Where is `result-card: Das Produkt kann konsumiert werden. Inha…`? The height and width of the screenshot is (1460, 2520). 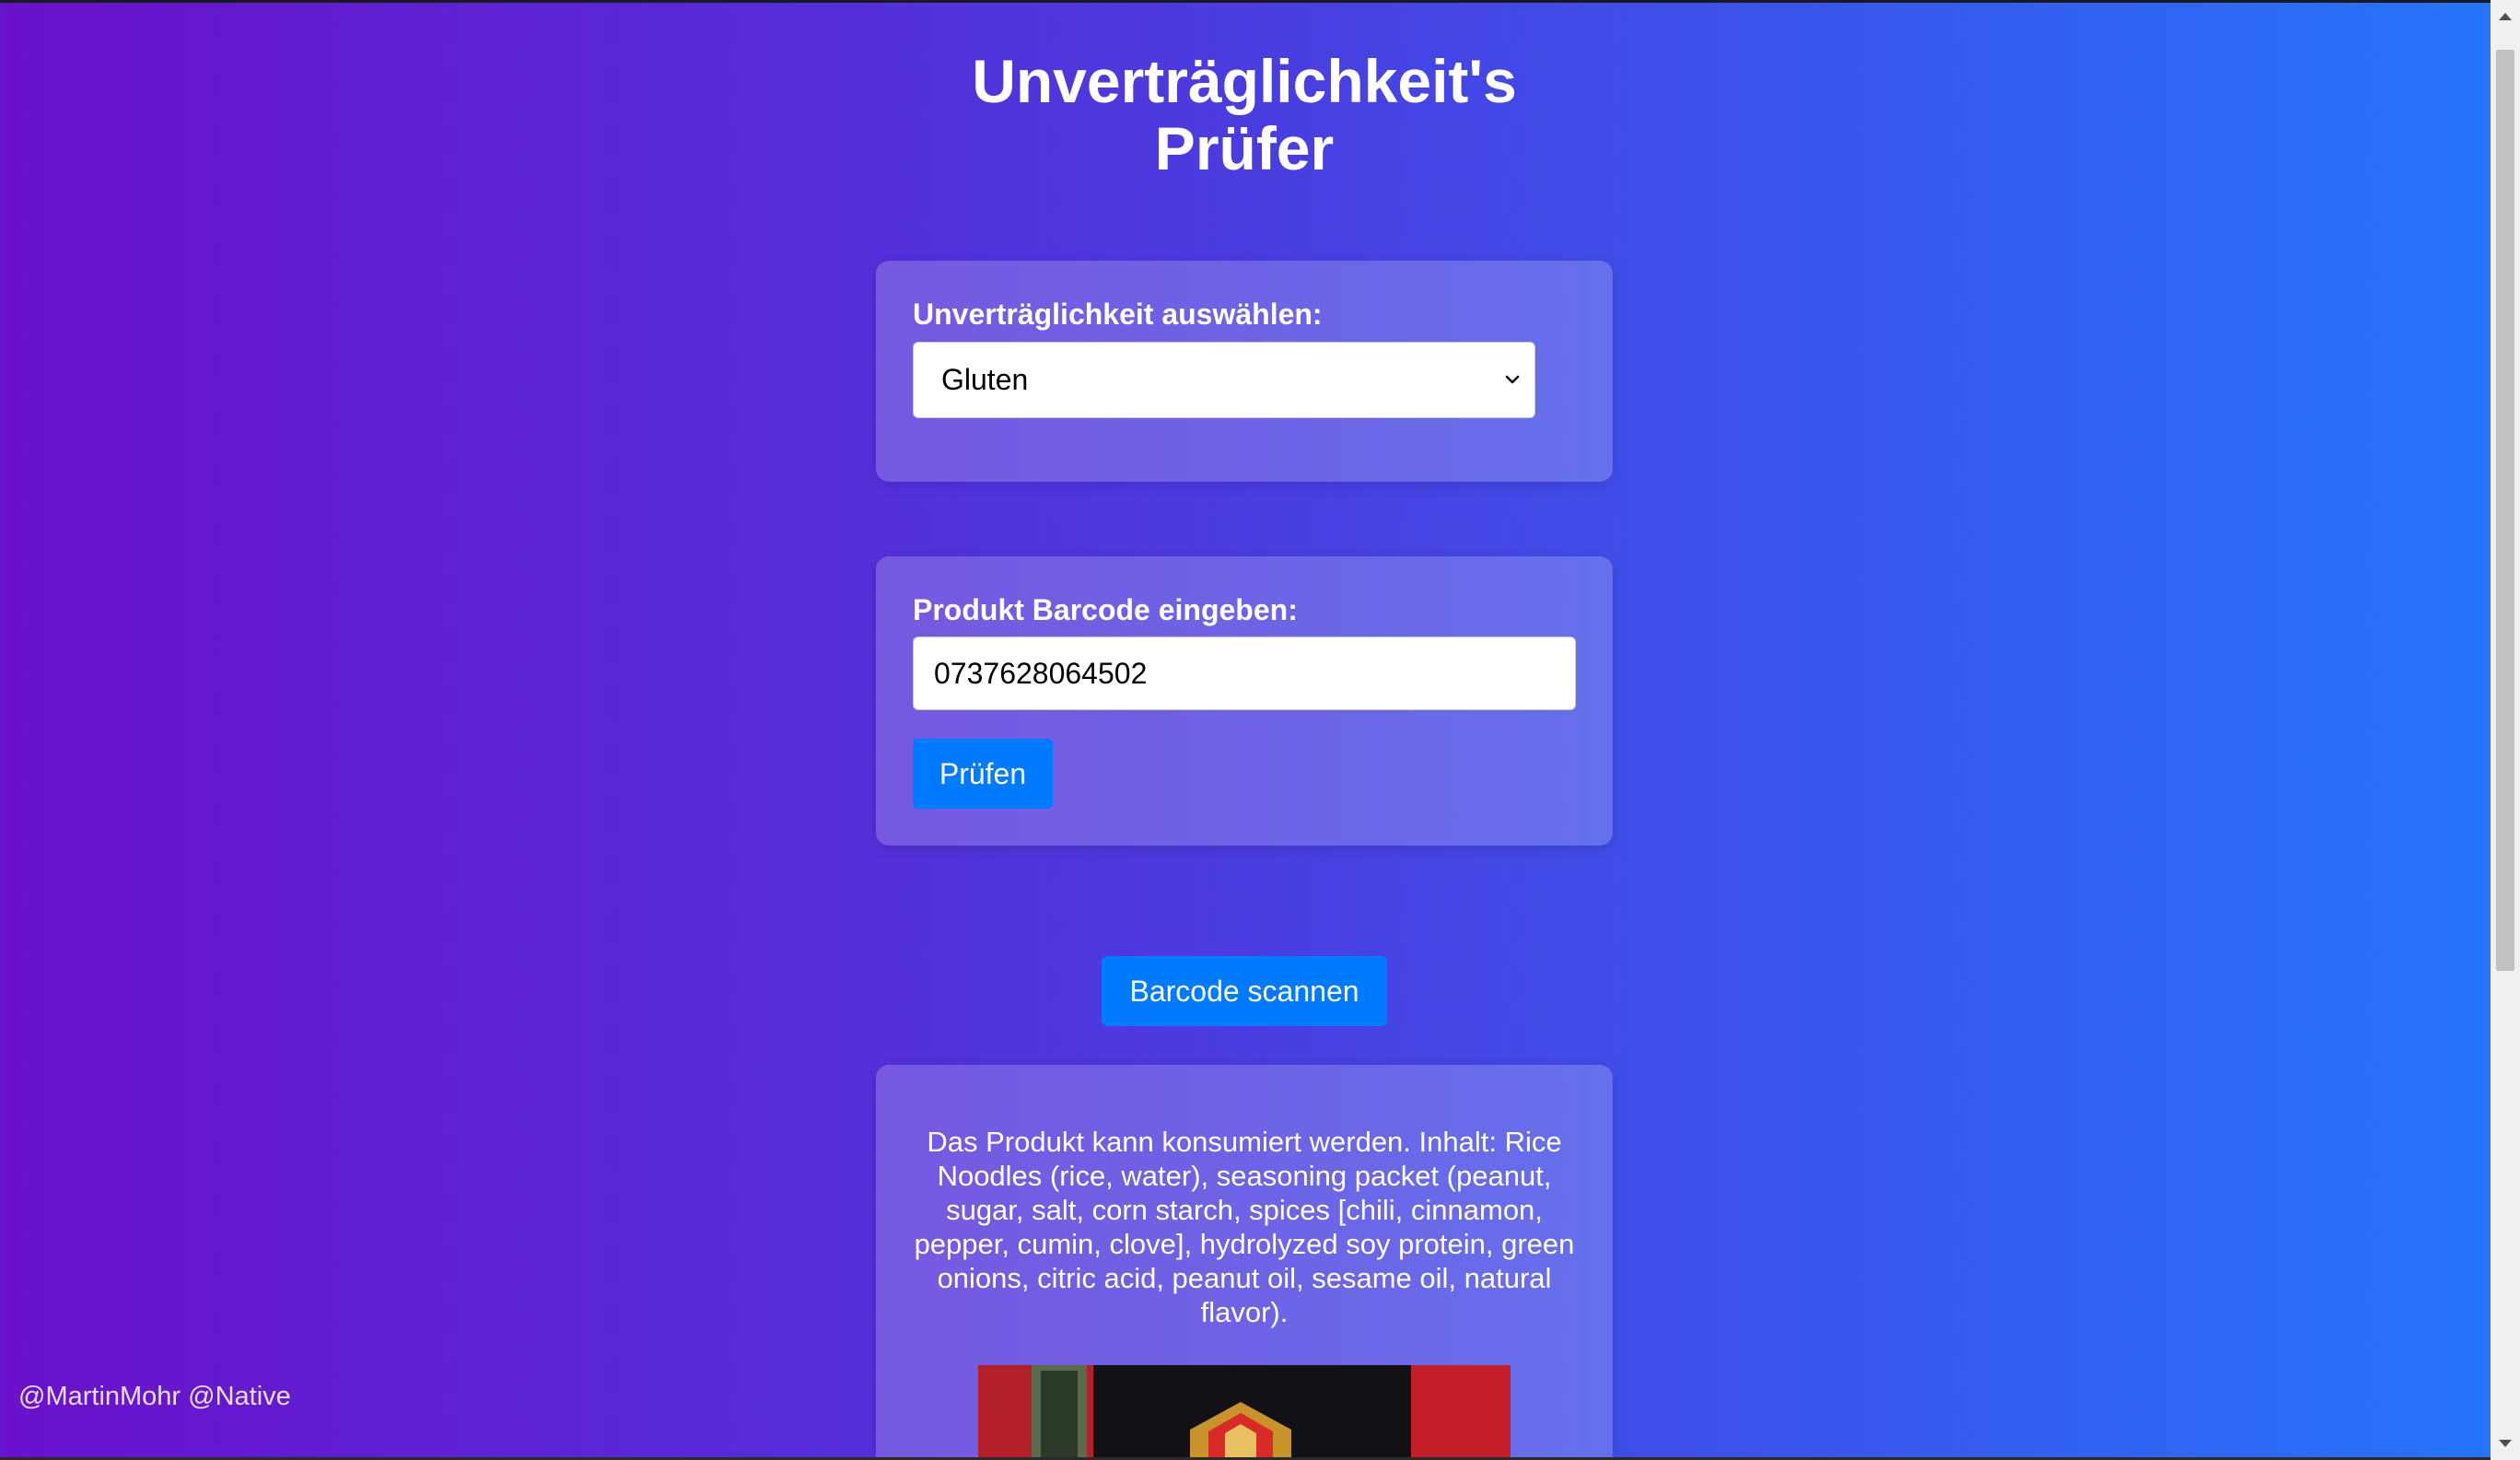
result-card: Das Produkt kann konsumiert werden. Inha… is located at coordinates (1244, 1262).